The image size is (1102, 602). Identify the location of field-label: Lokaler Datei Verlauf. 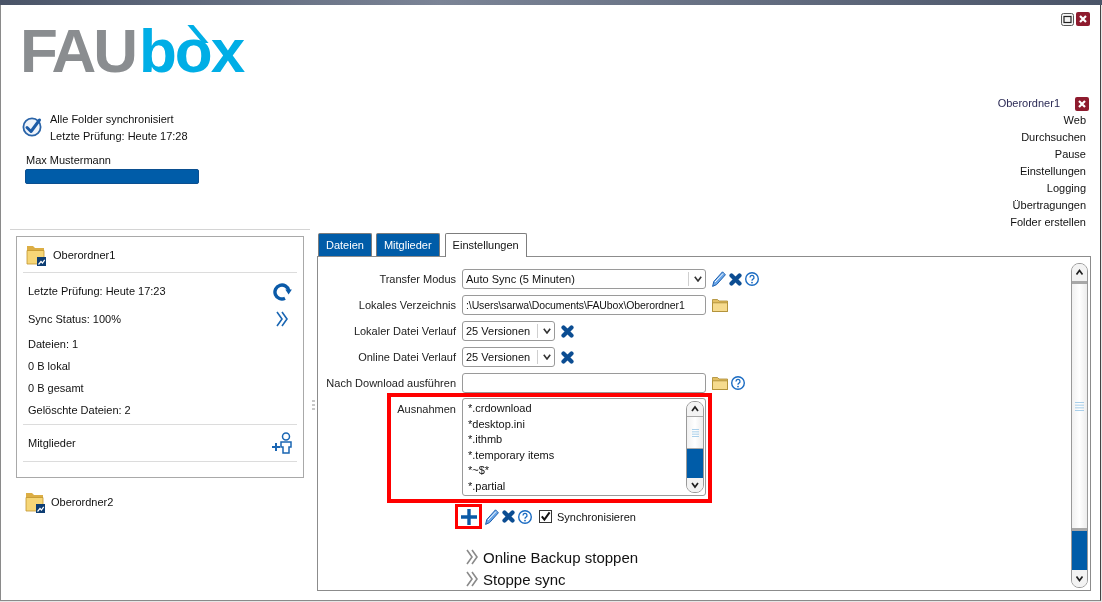
(404, 331).